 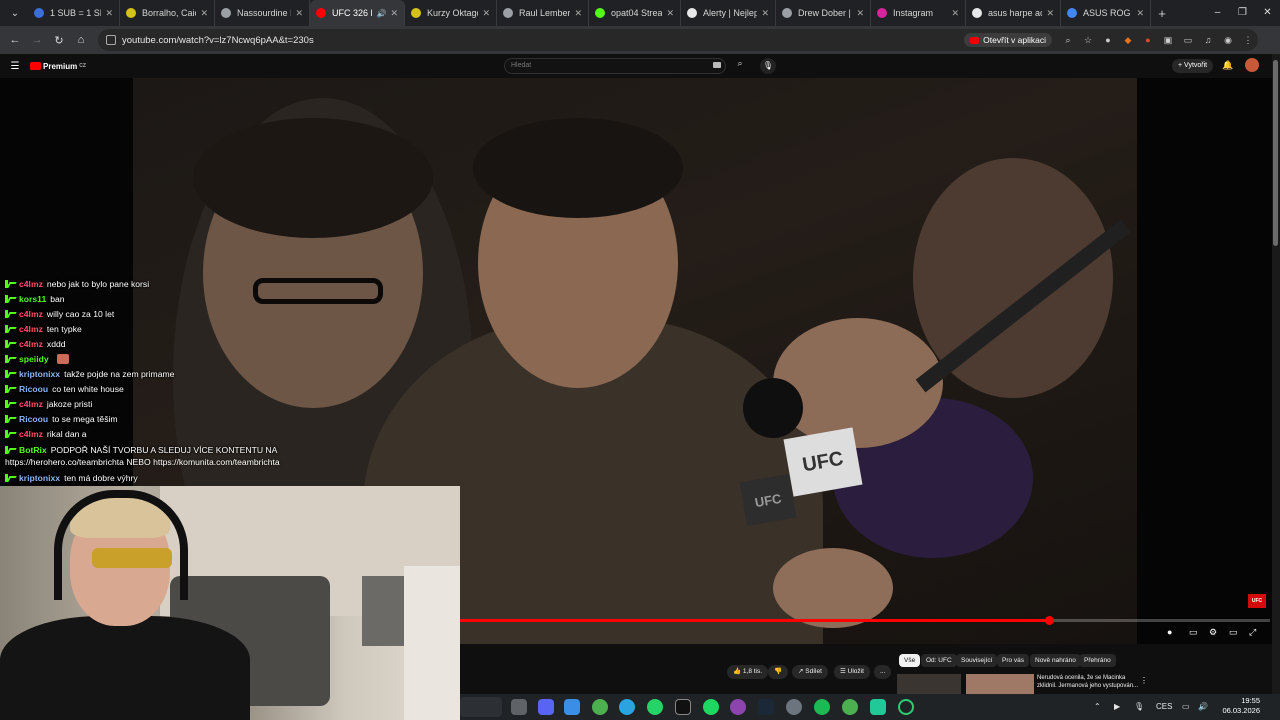 I want to click on taskbar-search, so click(x=481, y=707).